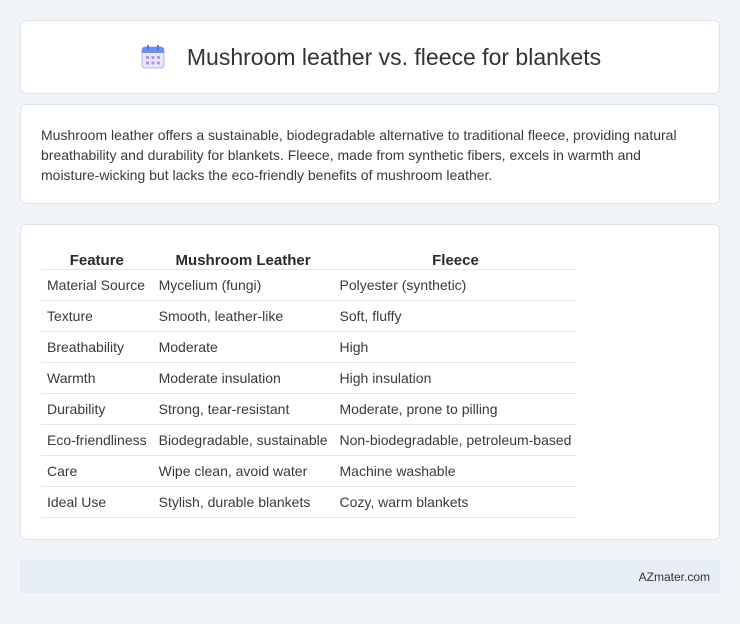 The height and width of the screenshot is (624, 740). What do you see at coordinates (243, 378) in the screenshot?
I see `table-cell: Moderate insulation` at bounding box center [243, 378].